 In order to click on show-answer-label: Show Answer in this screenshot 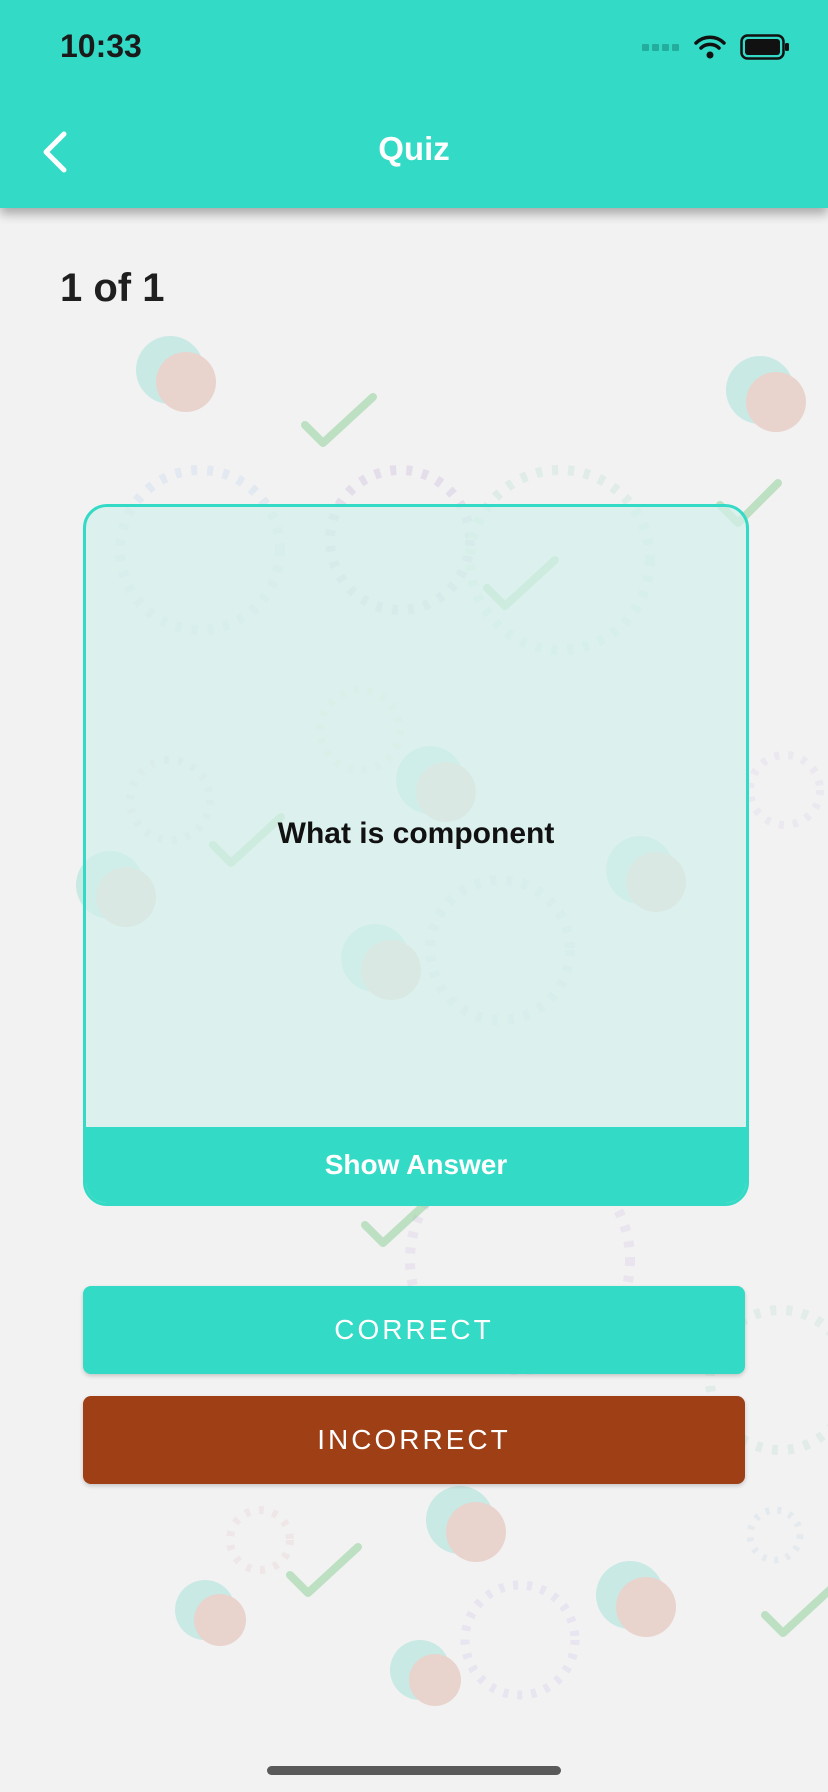, I will do `click(416, 1164)`.